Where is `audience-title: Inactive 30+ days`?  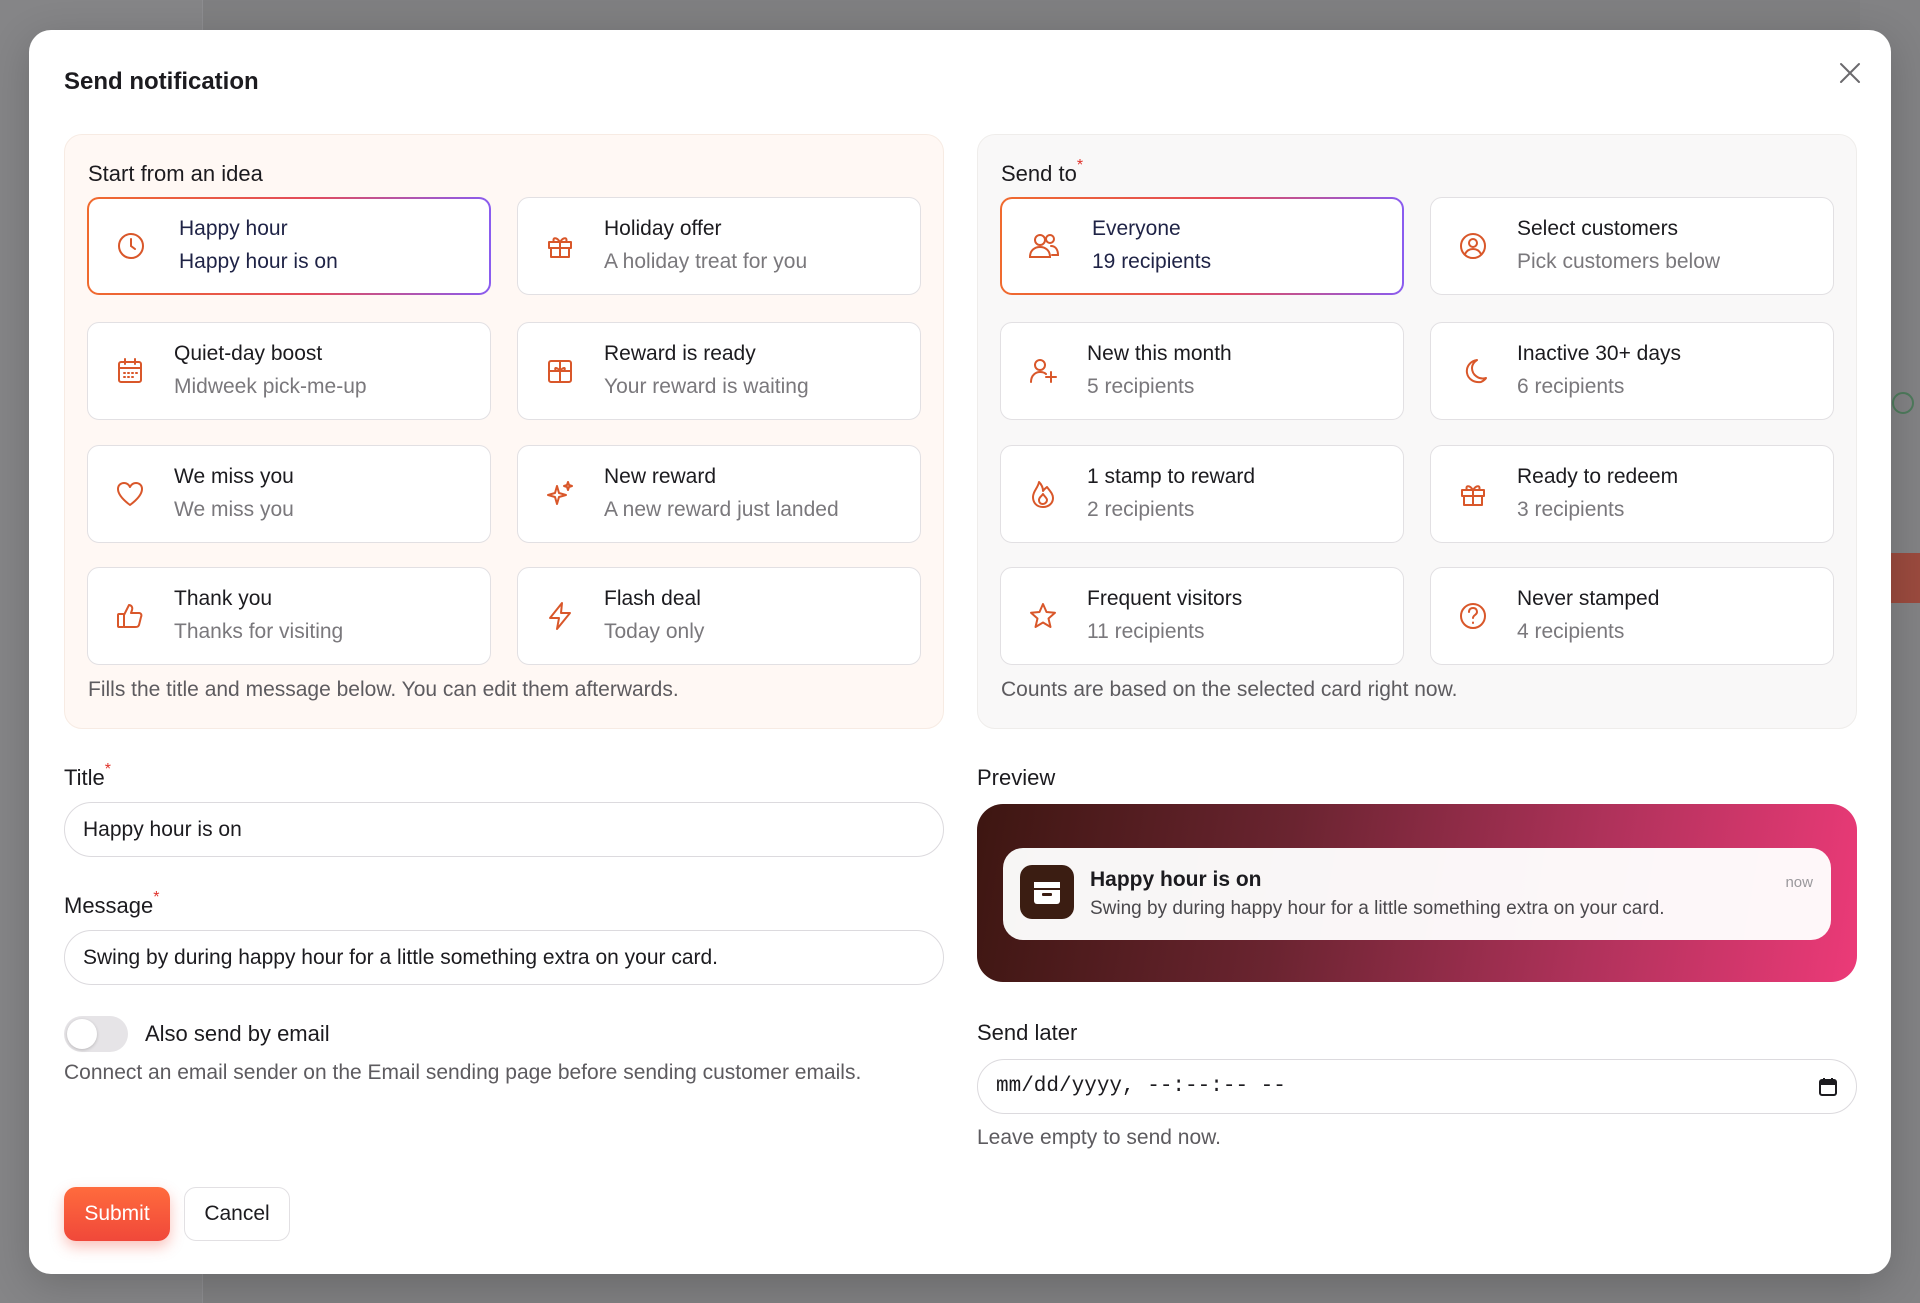 audience-title: Inactive 30+ days is located at coordinates (1599, 353).